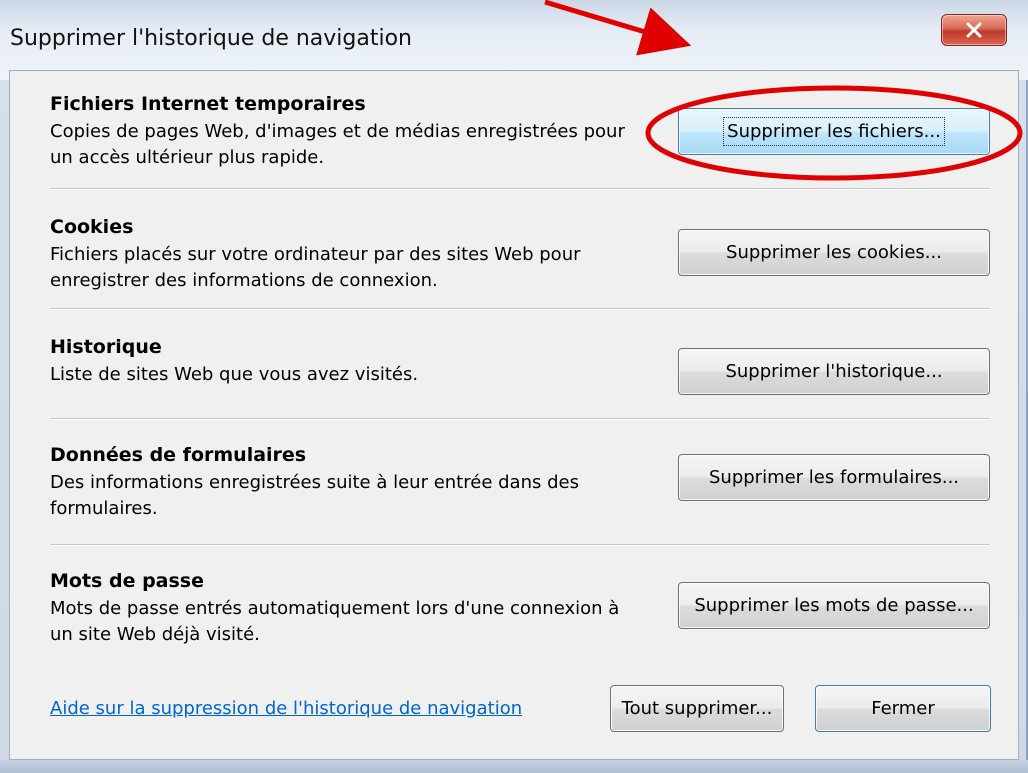 Image resolution: width=1028 pixels, height=773 pixels. I want to click on window-bottom-border, so click(514, 766).